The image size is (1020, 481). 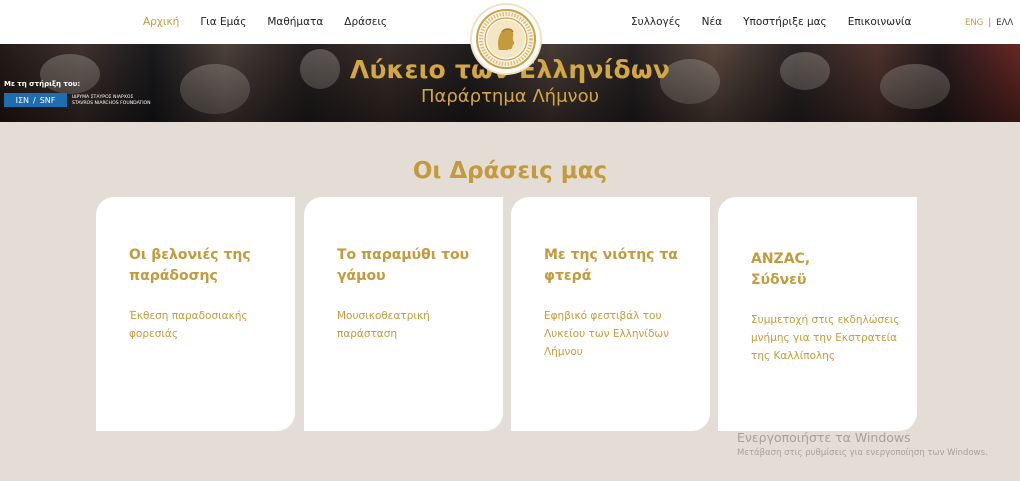 I want to click on snf-name-english: STAVROS NIARCHOS FOUNDATION, so click(x=111, y=103).